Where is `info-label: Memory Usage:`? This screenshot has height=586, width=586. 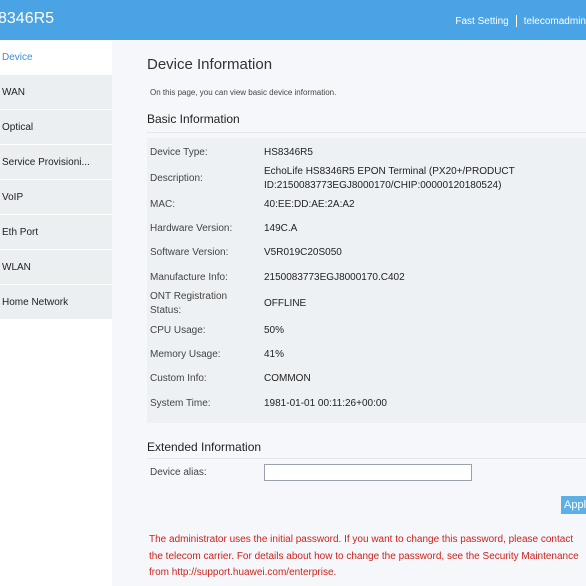
info-label: Memory Usage: is located at coordinates (185, 354).